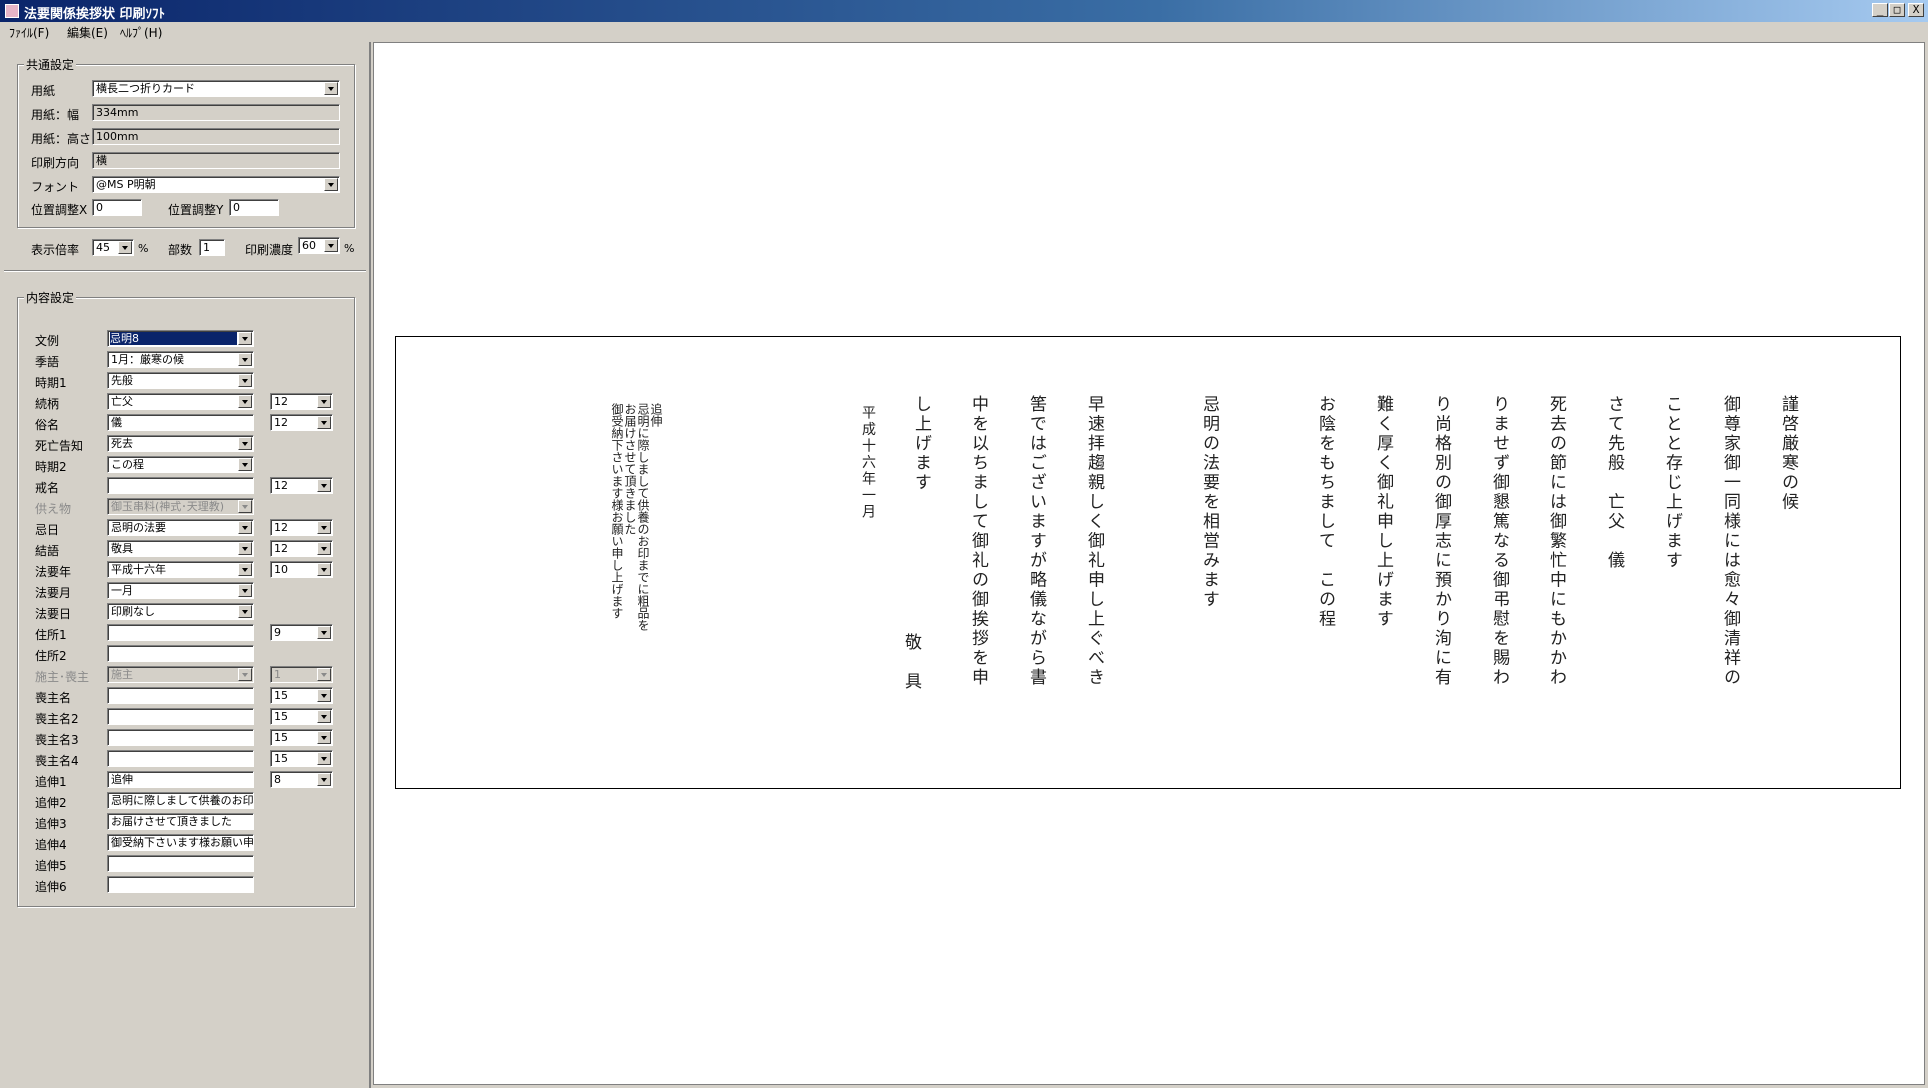 The height and width of the screenshot is (1088, 1928). What do you see at coordinates (1209, 502) in the screenshot?
I see `letter-column: 忌明の法要を相営みます` at bounding box center [1209, 502].